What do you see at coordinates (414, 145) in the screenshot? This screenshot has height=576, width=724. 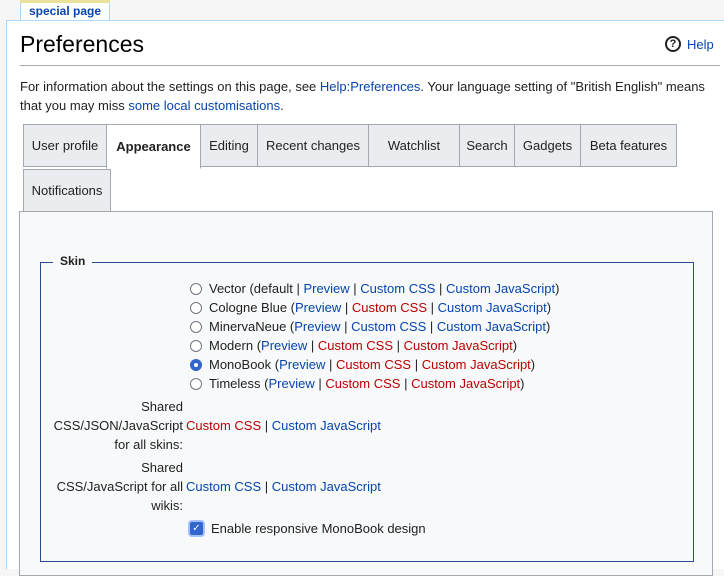 I see `tab-watchlist: Watchlist` at bounding box center [414, 145].